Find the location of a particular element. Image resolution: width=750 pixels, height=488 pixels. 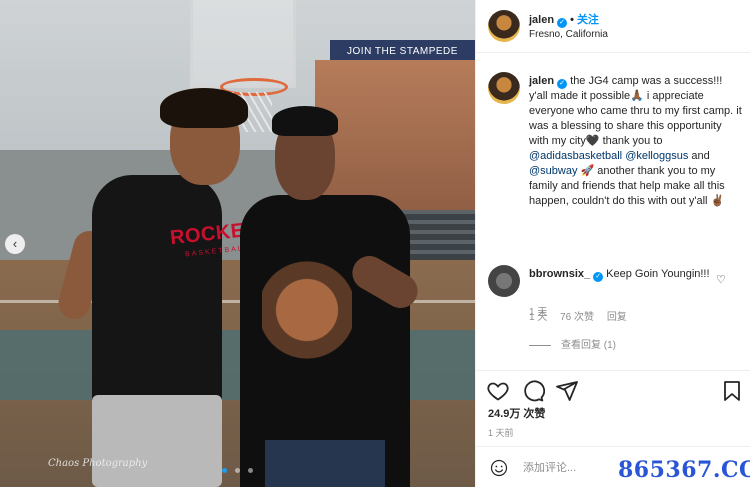

carousel-dots is located at coordinates (237, 469).